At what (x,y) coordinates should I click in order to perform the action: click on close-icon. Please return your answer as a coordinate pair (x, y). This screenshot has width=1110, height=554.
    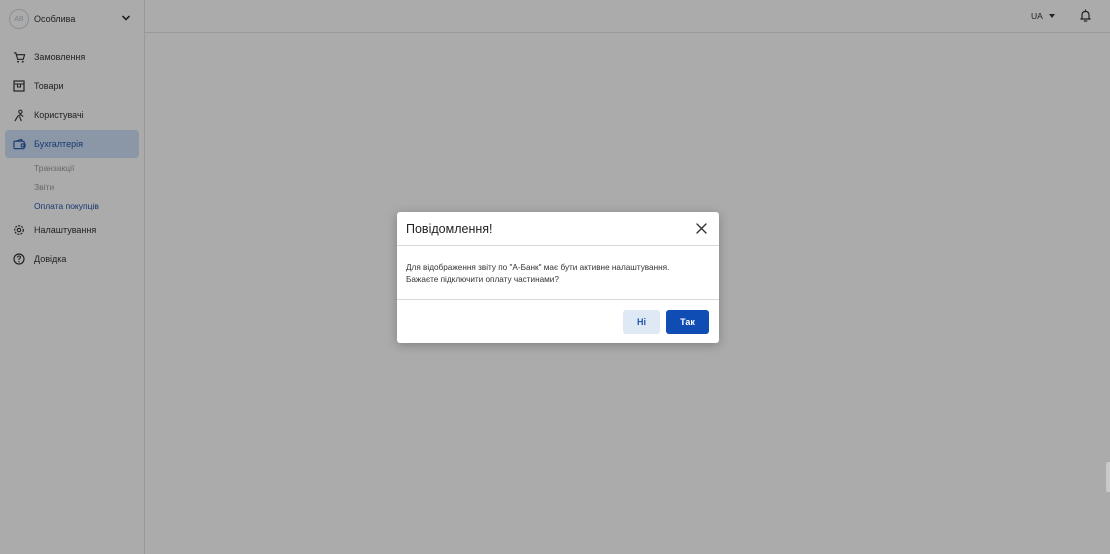
    Looking at the image, I should click on (701, 228).